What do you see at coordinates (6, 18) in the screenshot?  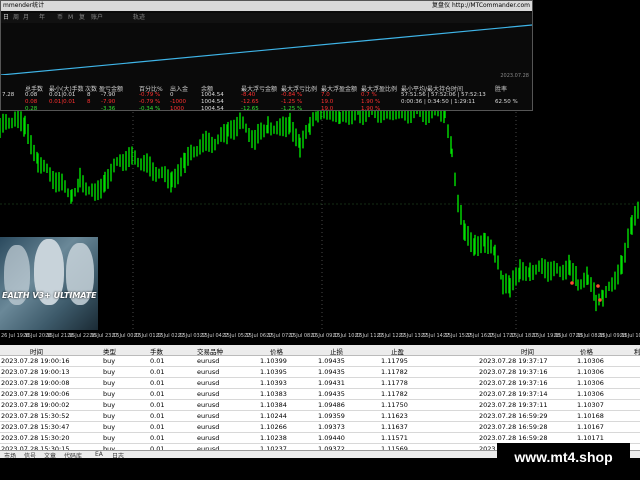 I see `tab-day: 日` at bounding box center [6, 18].